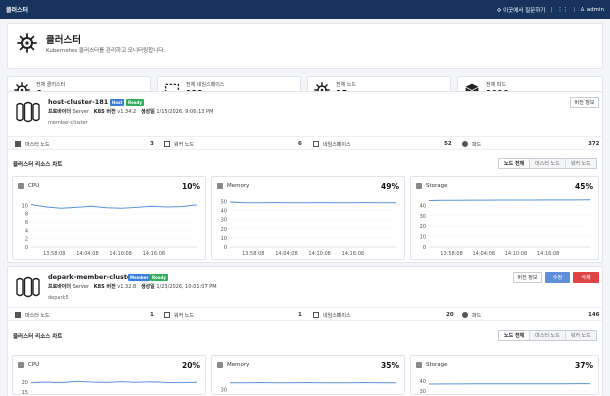  What do you see at coordinates (63, 40) in the screenshot?
I see `page-title: 클러스터` at bounding box center [63, 40].